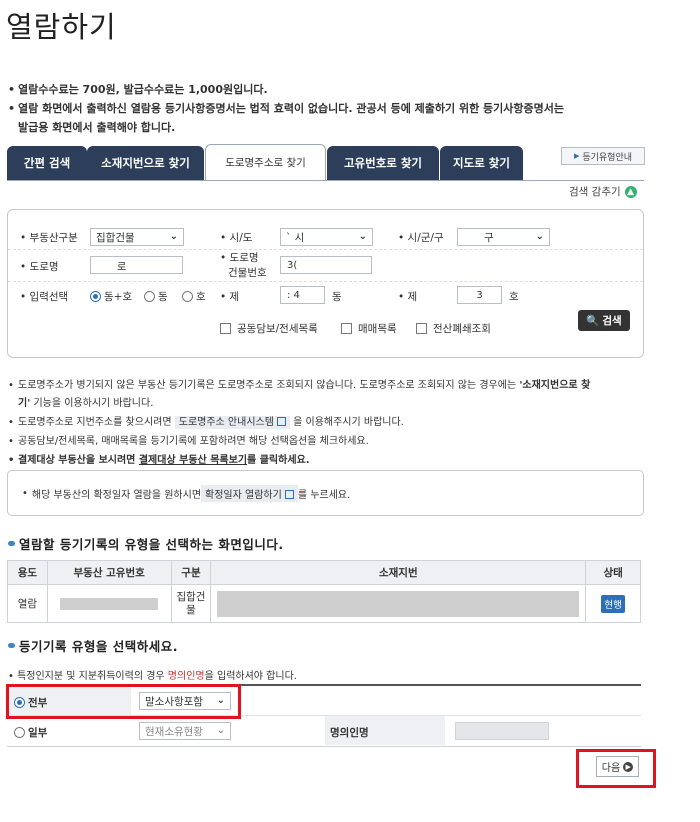  I want to click on play-arrow-icon: ▶, so click(576, 156).